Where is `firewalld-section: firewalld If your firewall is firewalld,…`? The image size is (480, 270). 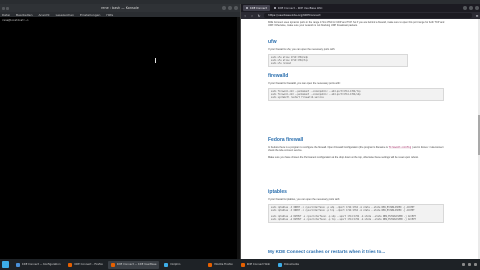 firewalld-section: firewalld If your firewall is firewalld,… is located at coordinates (358, 87).